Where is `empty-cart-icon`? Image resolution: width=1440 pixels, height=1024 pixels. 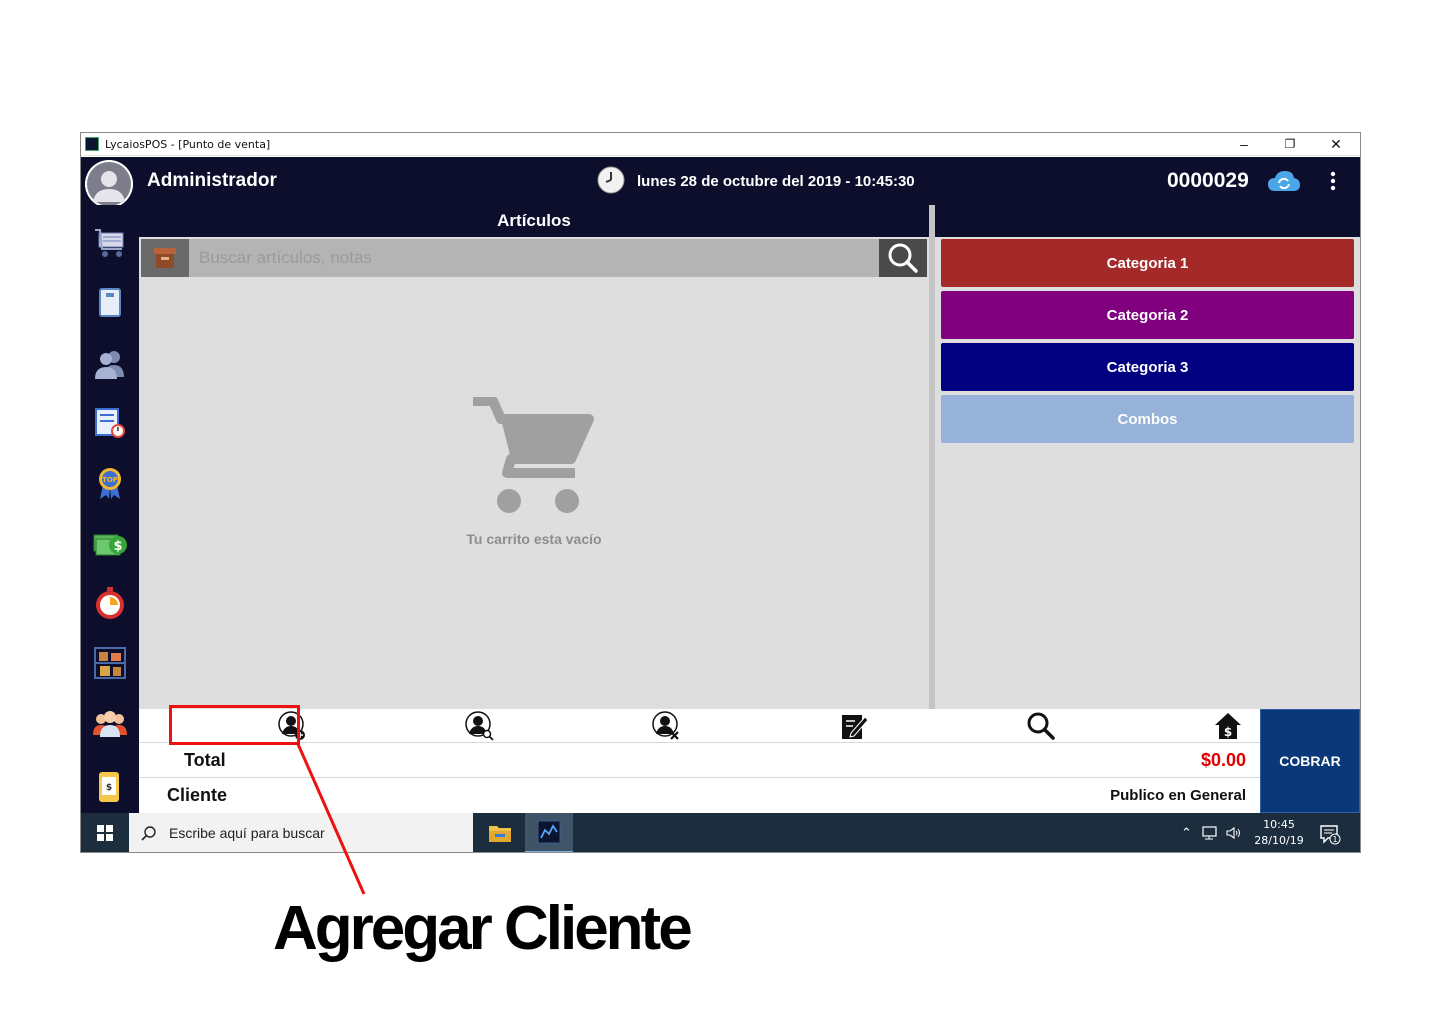 empty-cart-icon is located at coordinates (536, 459).